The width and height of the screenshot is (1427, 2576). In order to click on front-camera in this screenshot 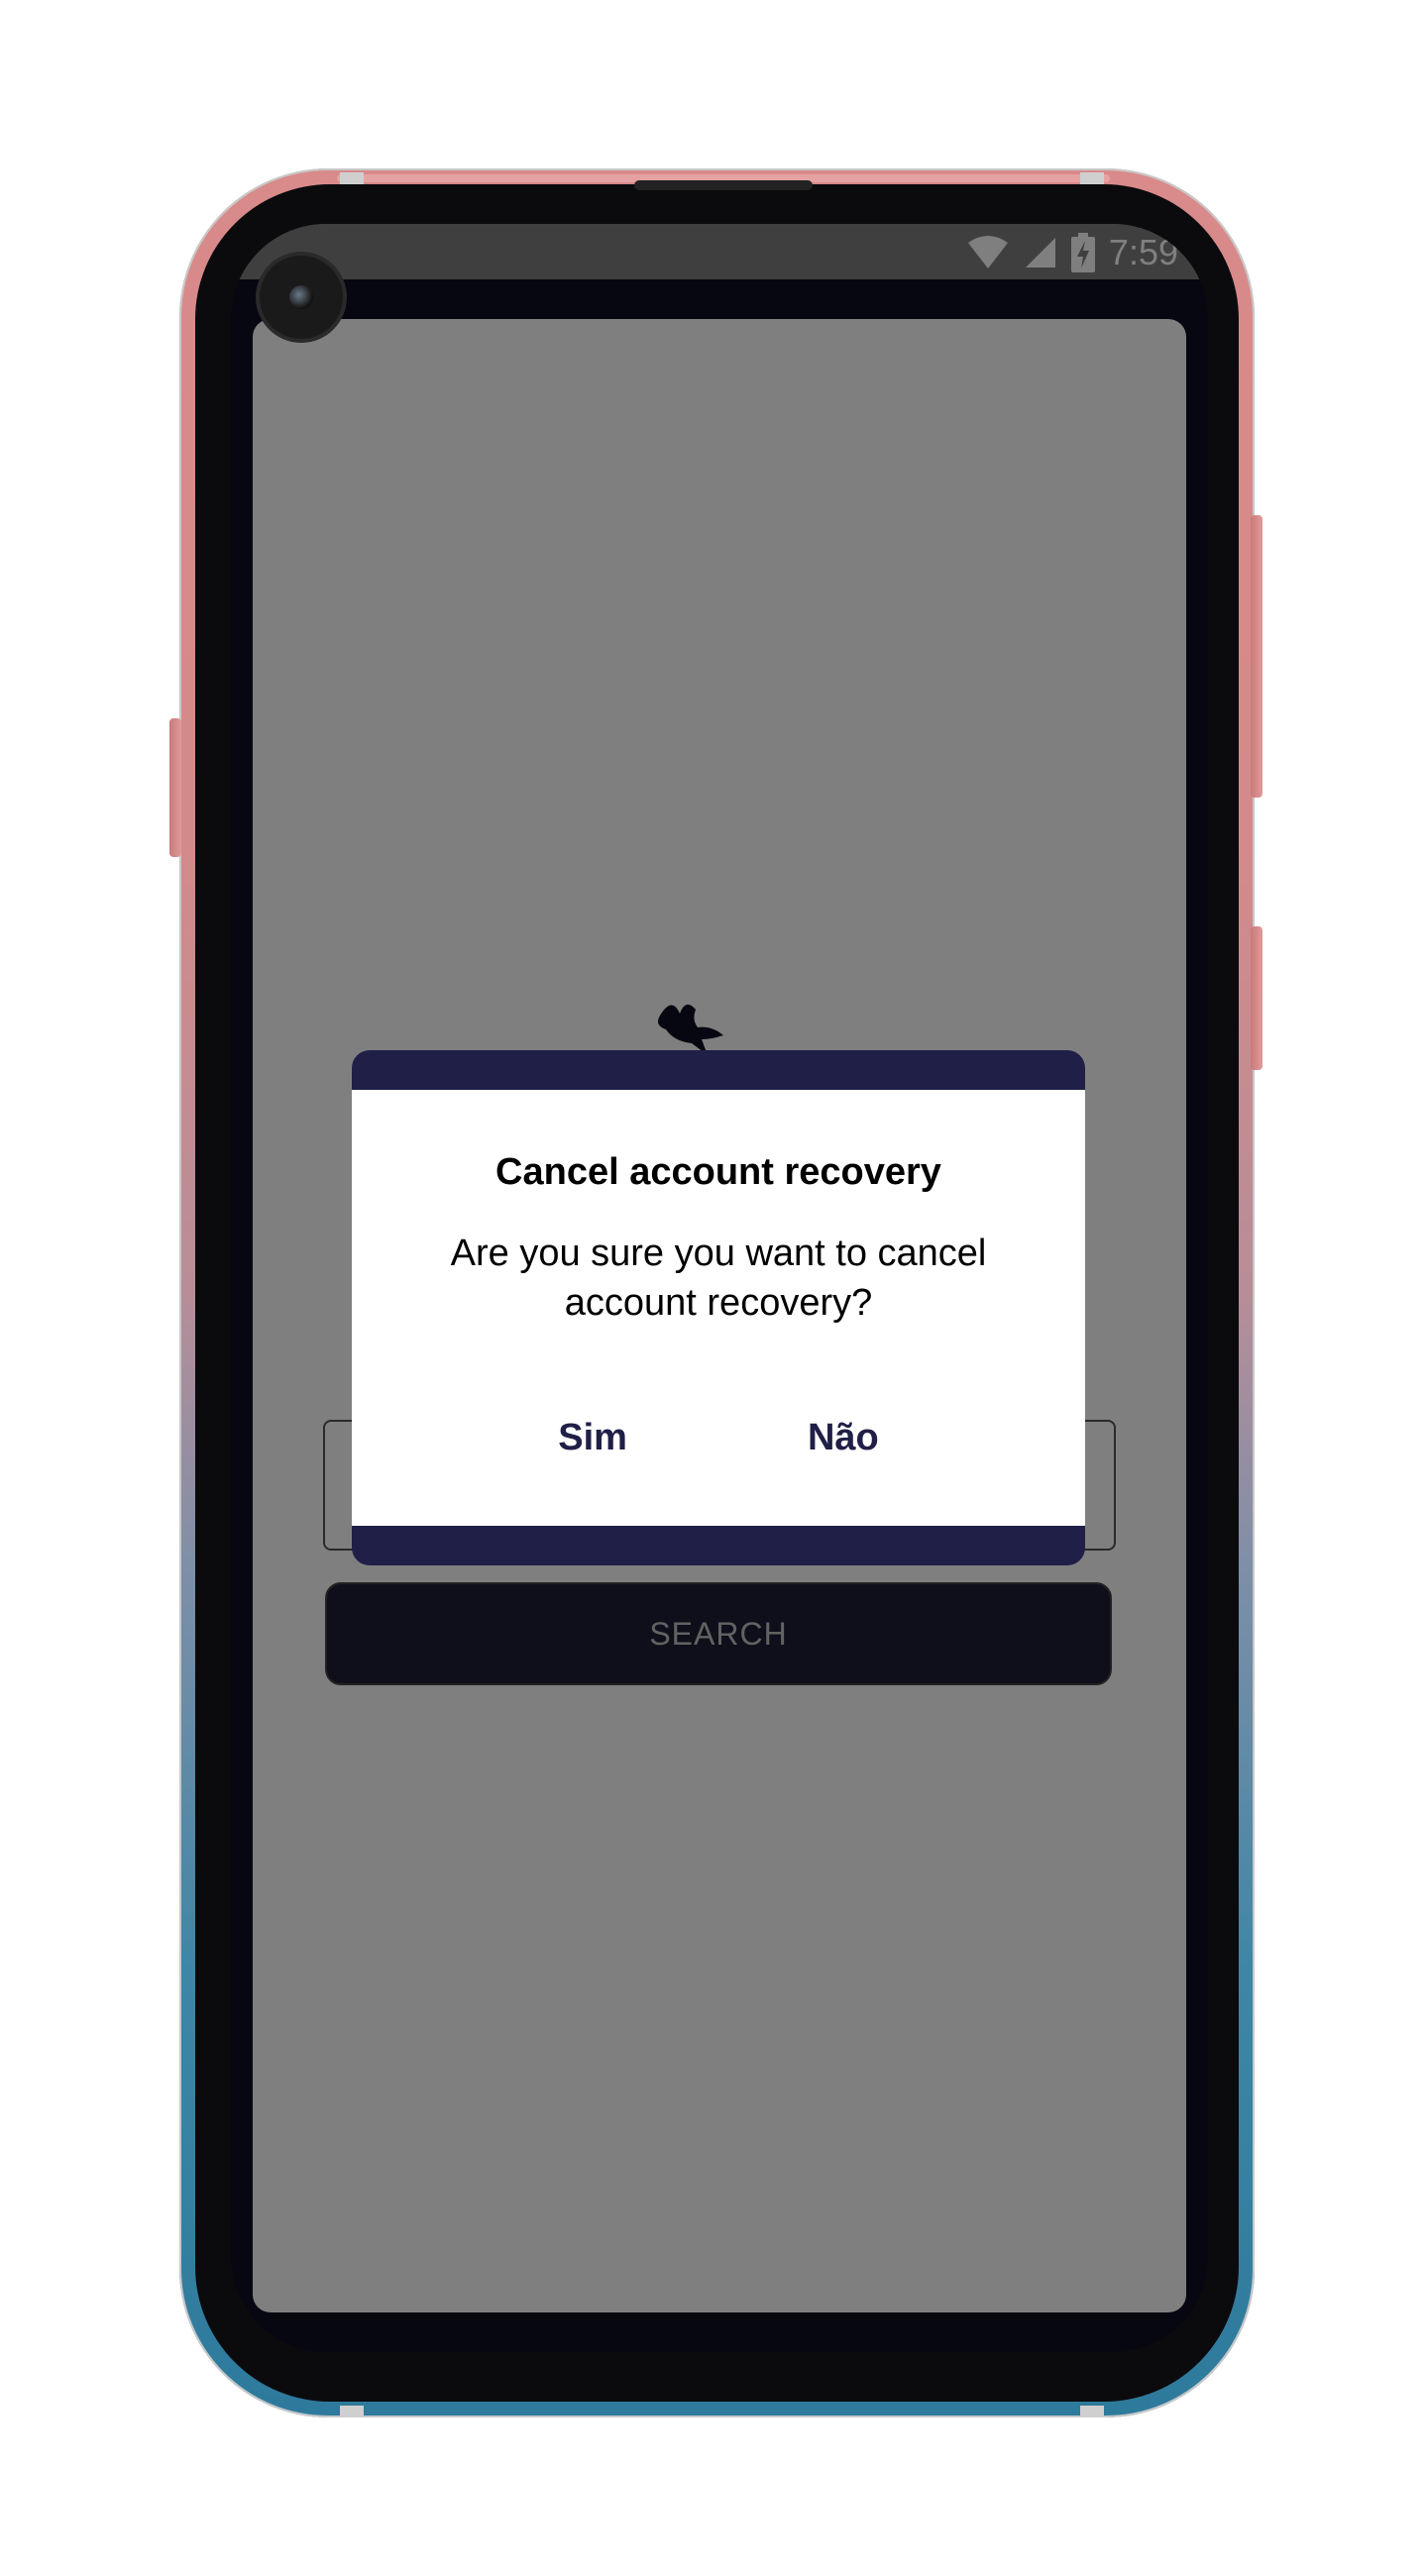, I will do `click(301, 297)`.